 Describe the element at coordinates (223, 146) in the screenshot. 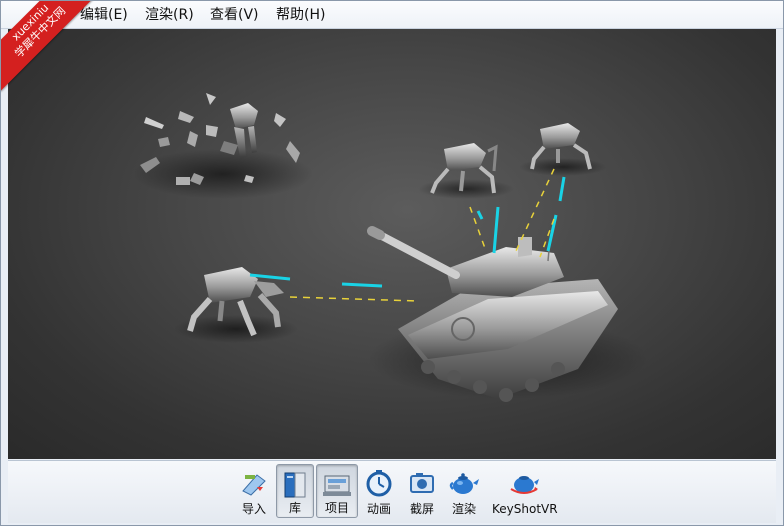

I see `exploding-robot-debris` at that location.